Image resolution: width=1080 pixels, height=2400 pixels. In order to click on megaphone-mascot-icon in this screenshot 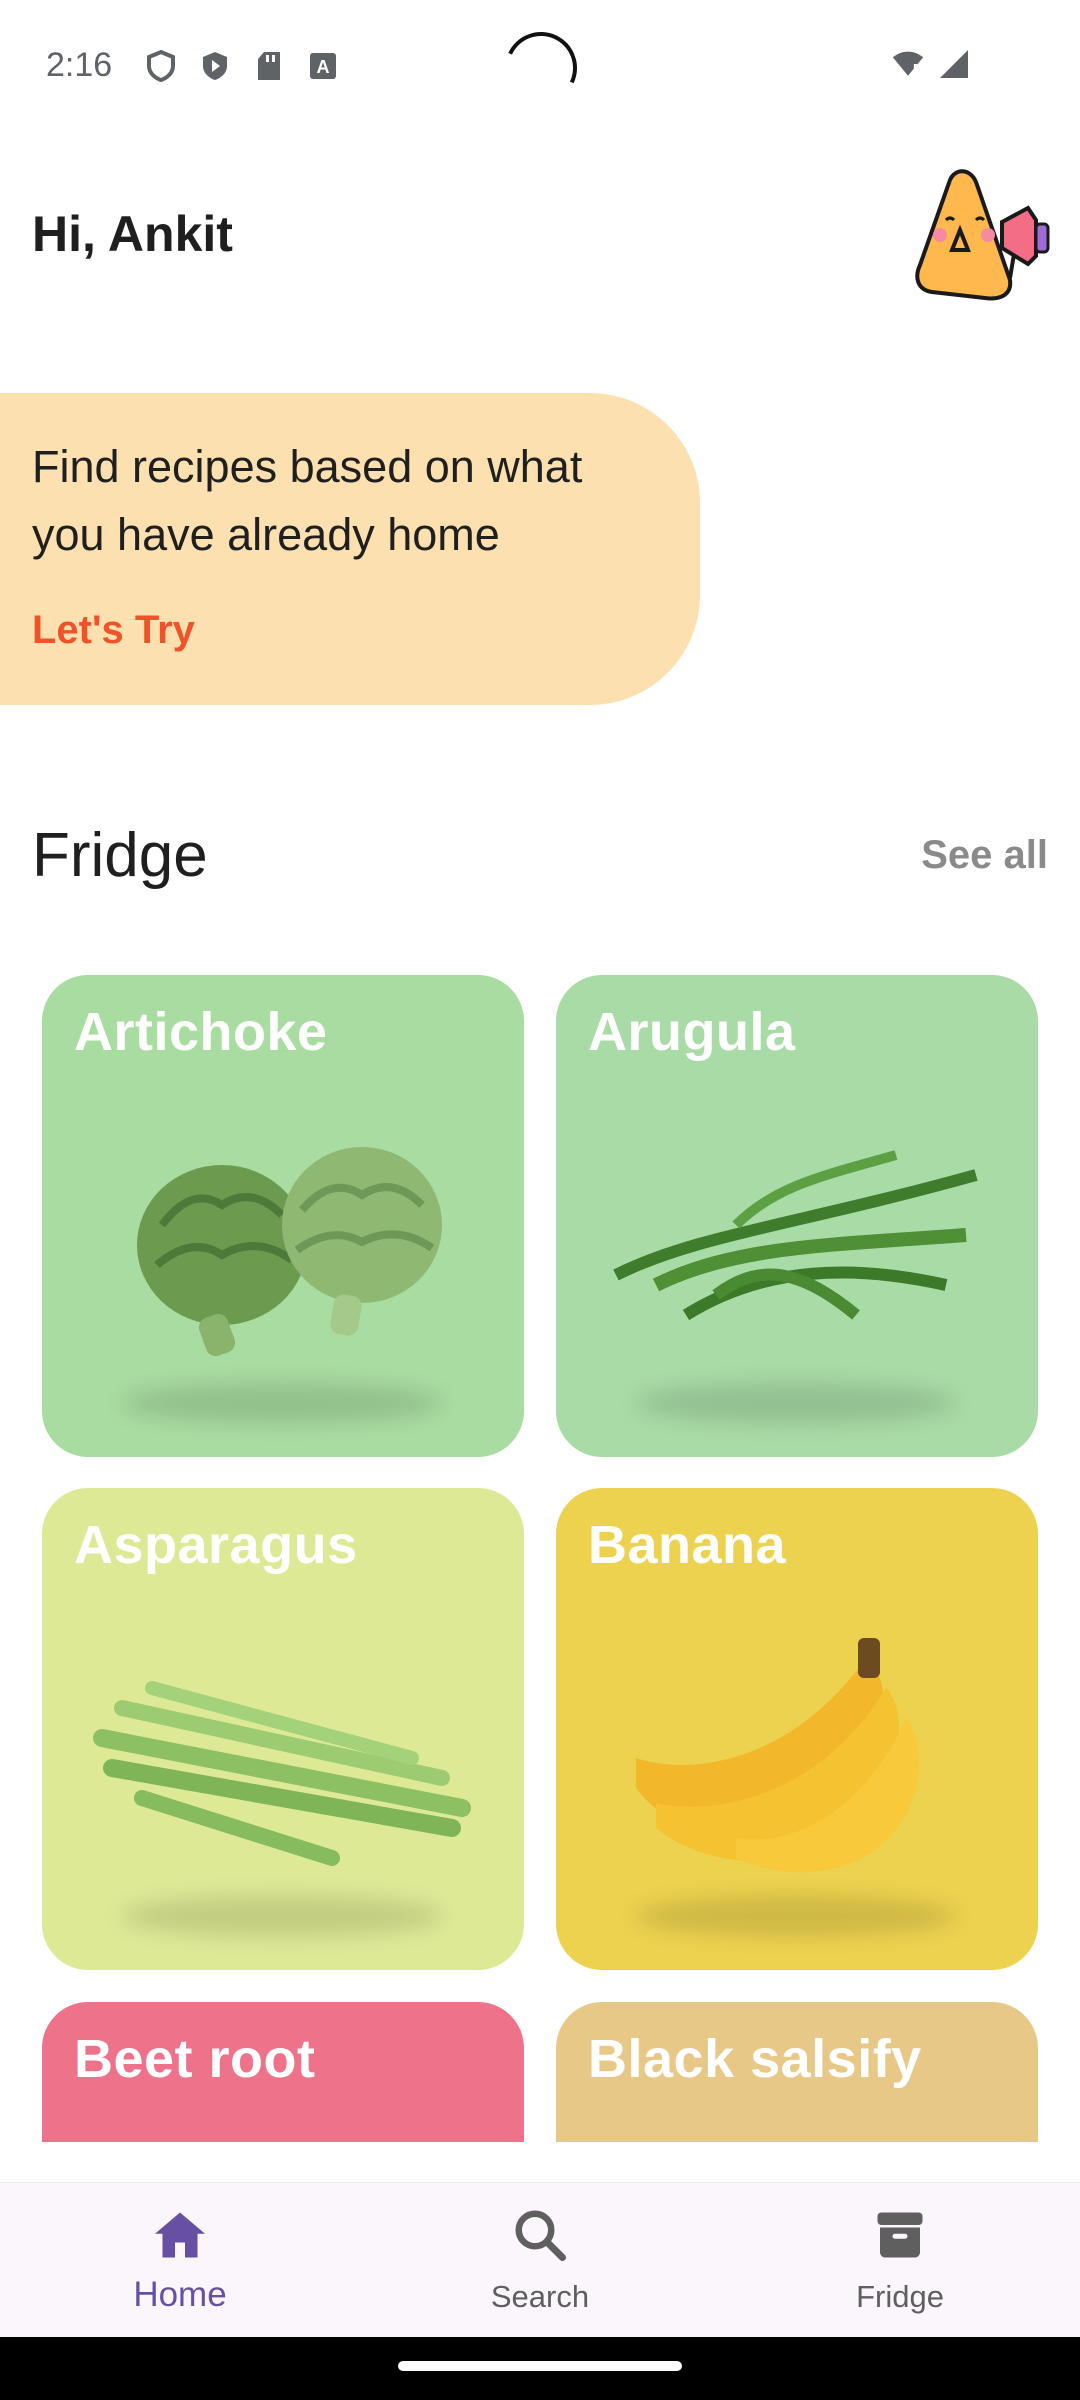, I will do `click(980, 235)`.